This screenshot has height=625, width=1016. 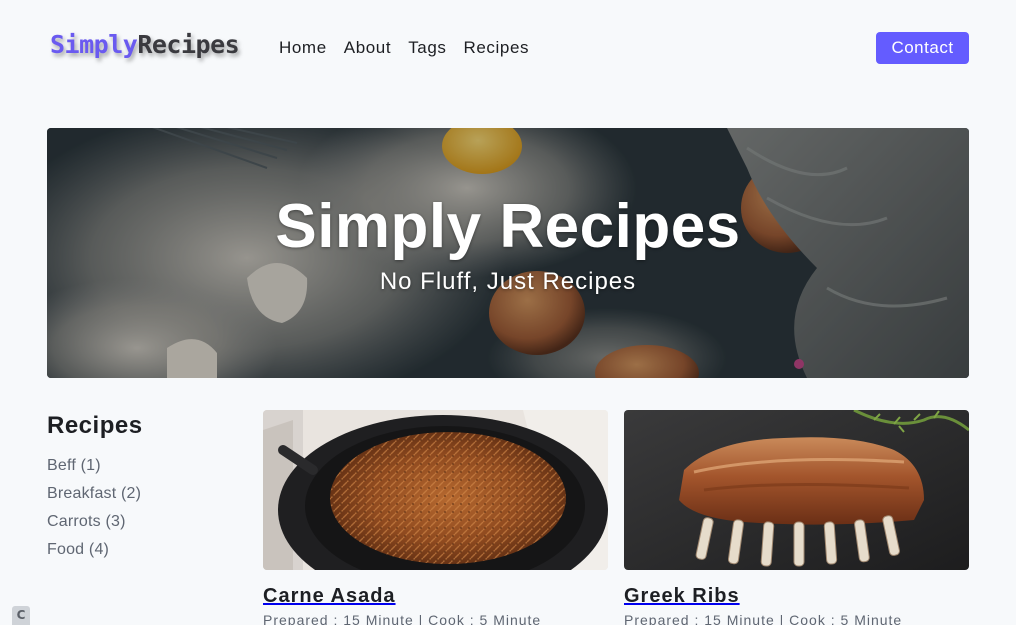 What do you see at coordinates (94, 493) in the screenshot?
I see `tag-link-breakfast: Breakfast (2)` at bounding box center [94, 493].